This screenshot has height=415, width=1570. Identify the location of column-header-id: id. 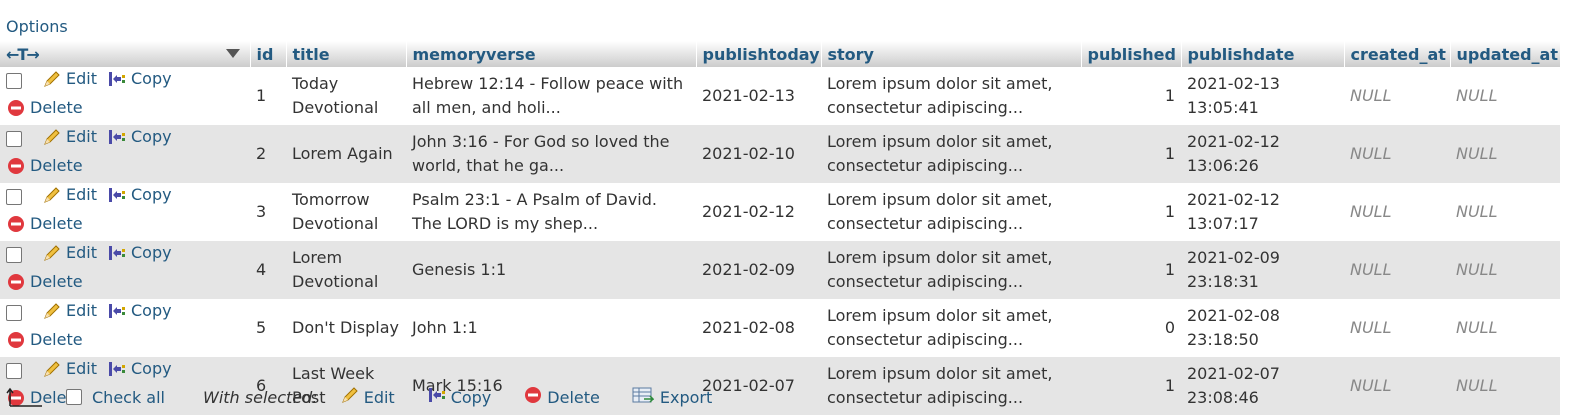
(268, 54).